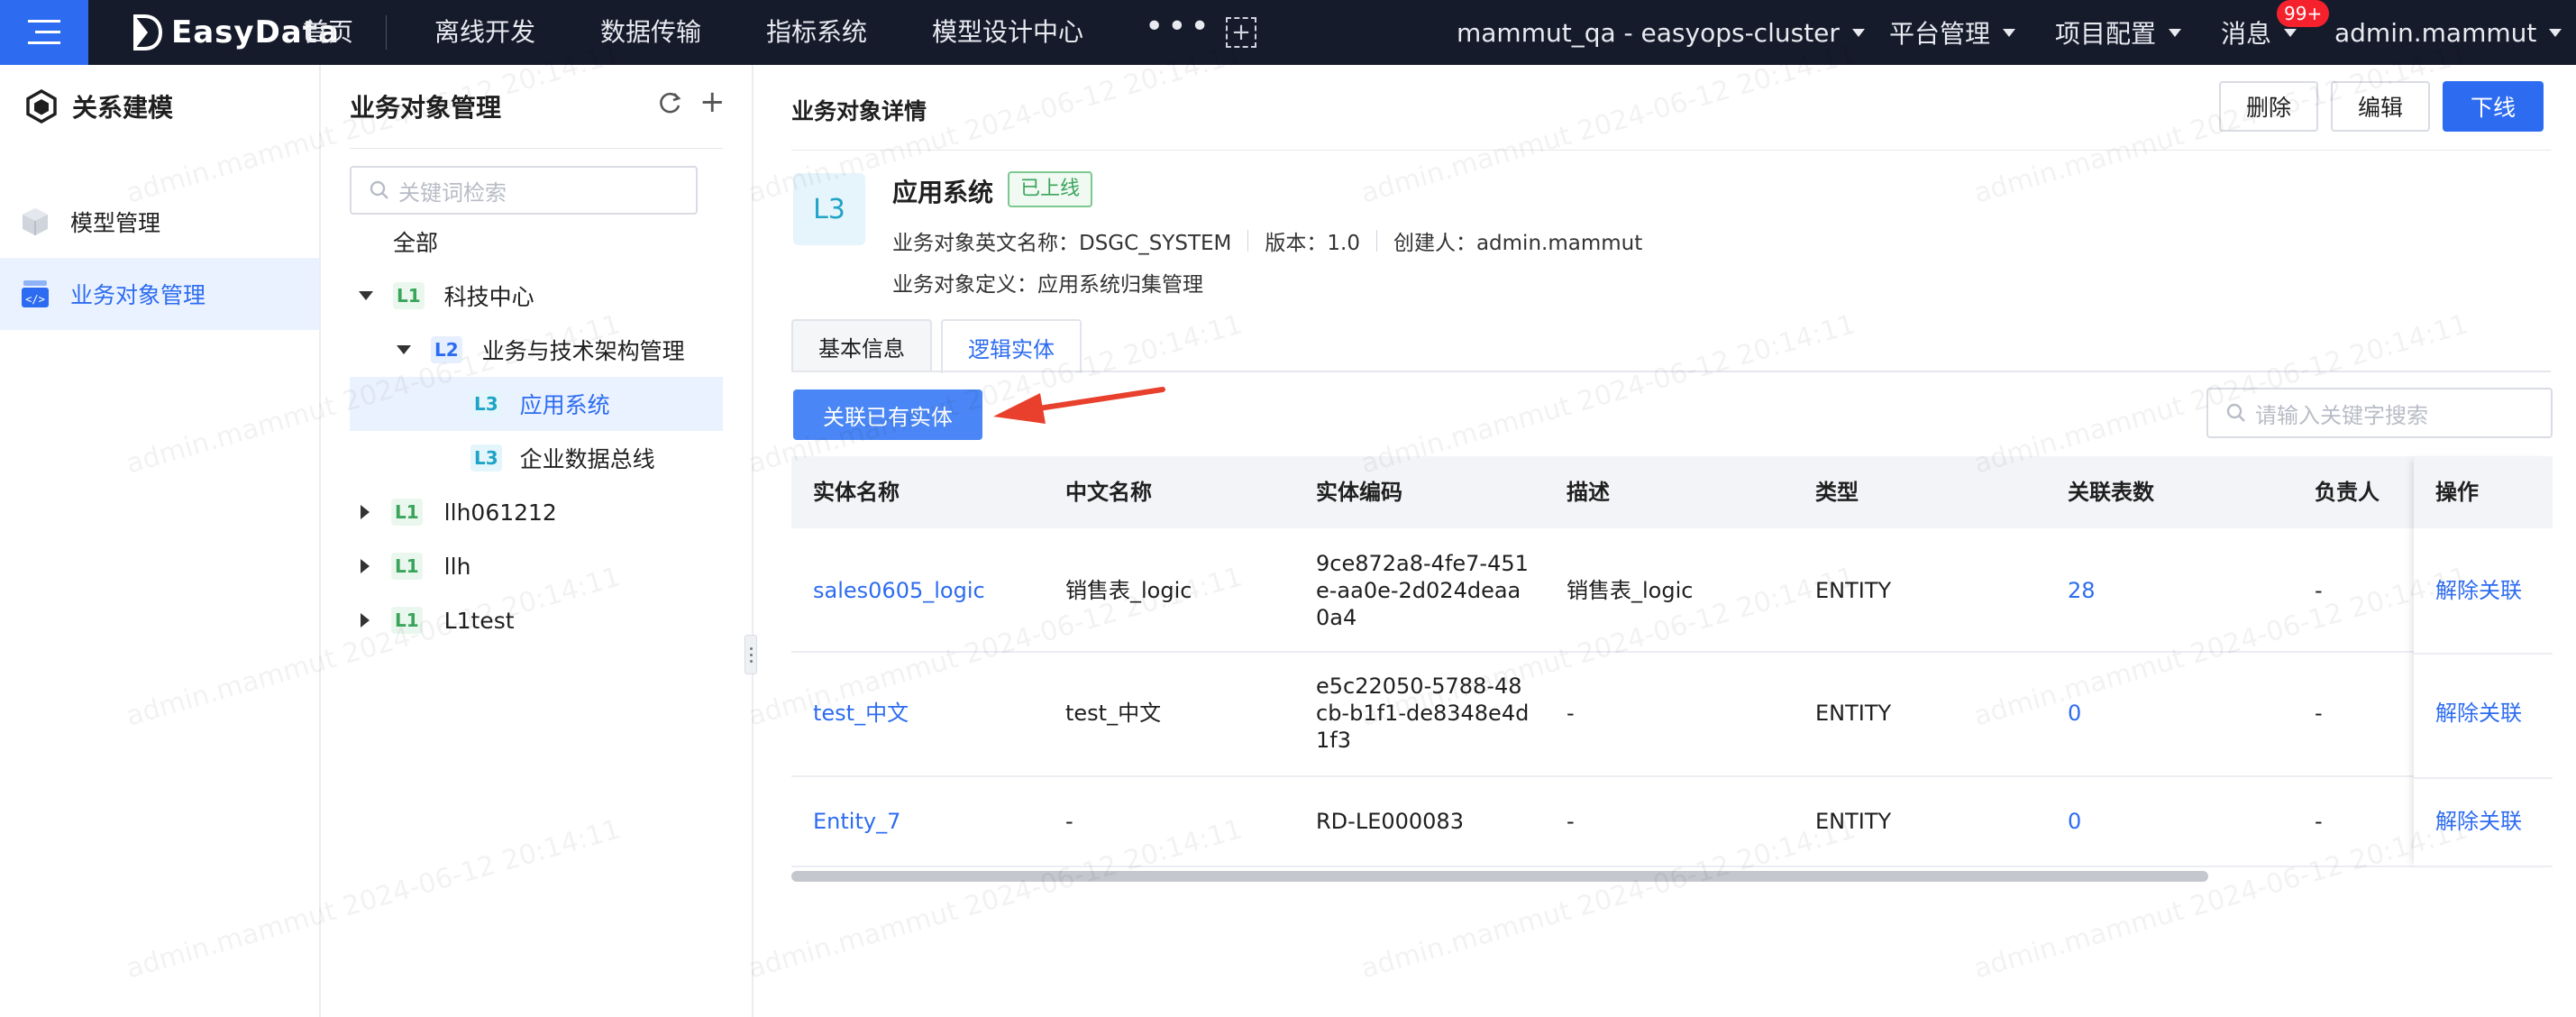 The width and height of the screenshot is (2576, 1017). I want to click on easydata-logo-icon, so click(147, 32).